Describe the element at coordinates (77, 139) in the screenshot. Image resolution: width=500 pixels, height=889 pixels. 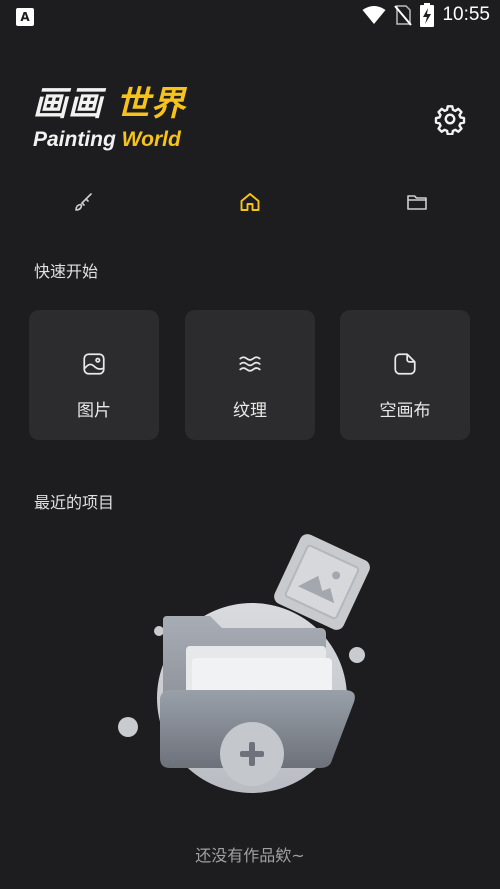
I see `logo-en-part1: Painting` at that location.